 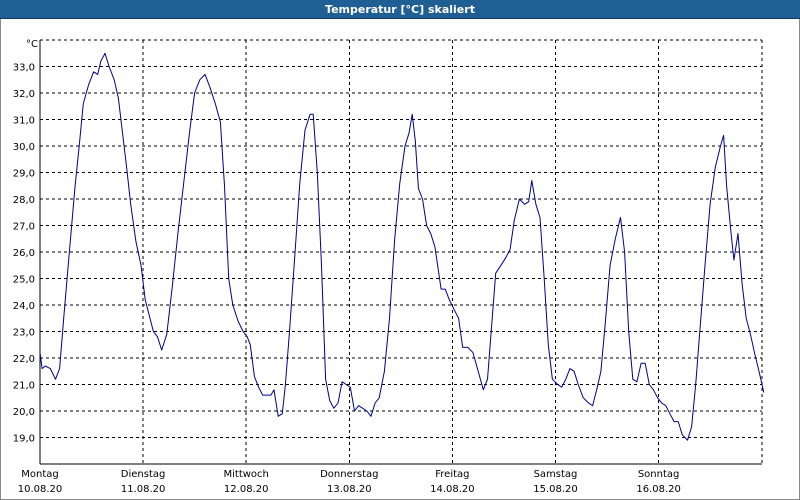 What do you see at coordinates (24, 306) in the screenshot?
I see `y-tick-label: 24,0` at bounding box center [24, 306].